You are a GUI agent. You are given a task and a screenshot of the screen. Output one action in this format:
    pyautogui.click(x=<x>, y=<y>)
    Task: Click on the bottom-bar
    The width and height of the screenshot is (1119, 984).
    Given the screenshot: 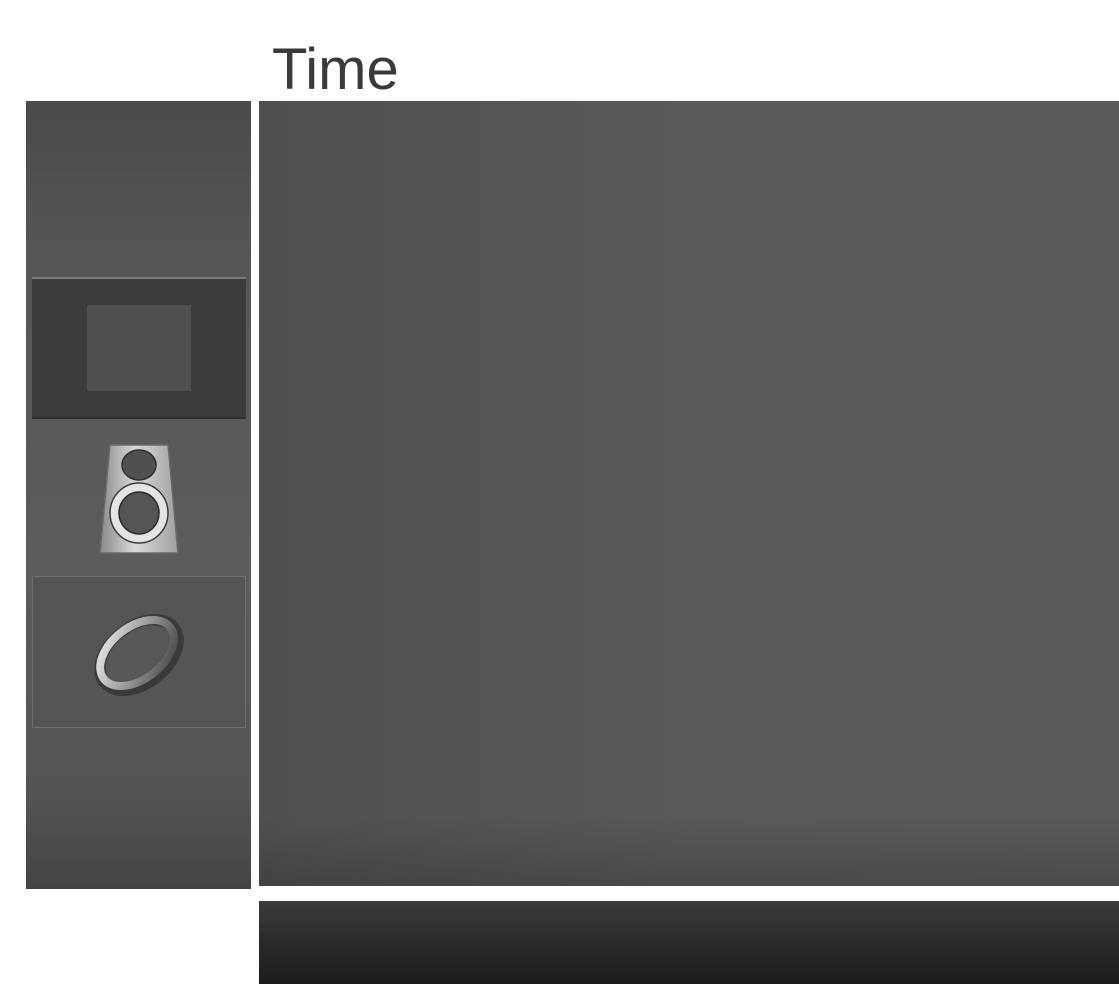 What is the action you would take?
    pyautogui.click(x=689, y=942)
    